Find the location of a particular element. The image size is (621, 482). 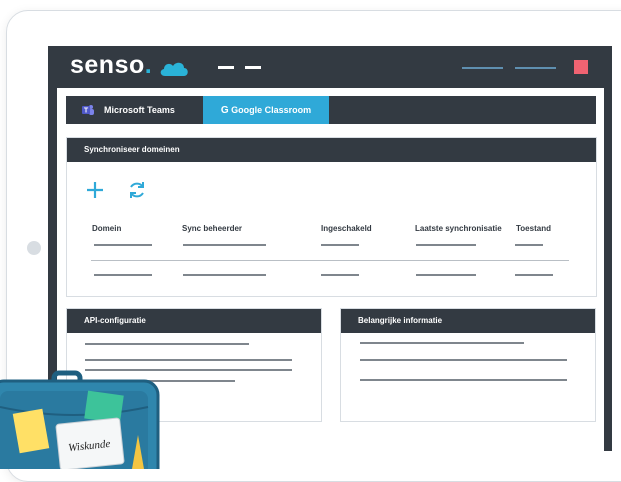

logo-text: senso is located at coordinates (107, 65).